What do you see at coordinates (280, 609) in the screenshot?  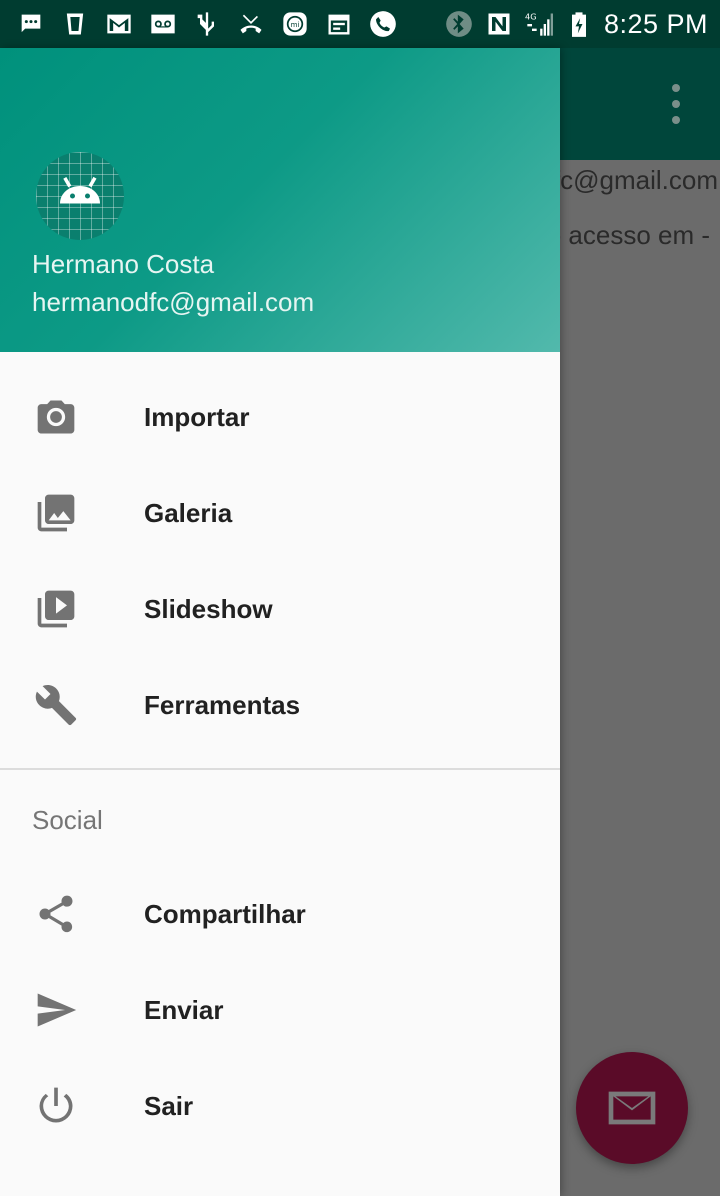 I see `menu-item-slideshow: Slideshow` at bounding box center [280, 609].